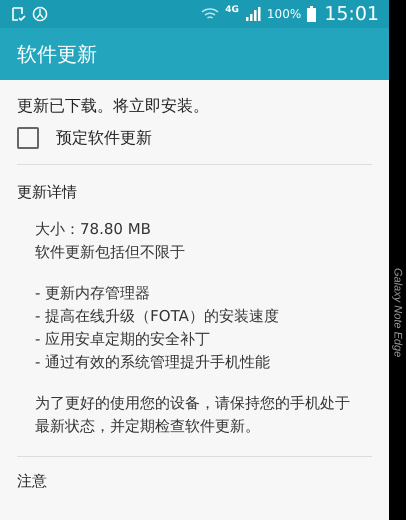 This screenshot has height=520, width=406. What do you see at coordinates (351, 14) in the screenshot?
I see `clock-time: 15:01` at bounding box center [351, 14].